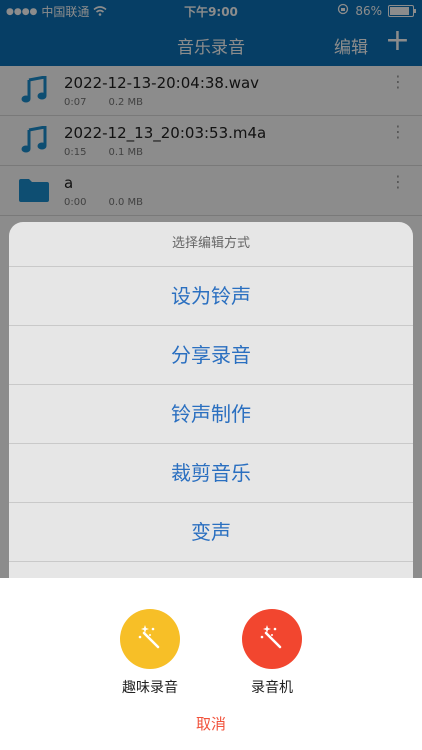  I want to click on set-ringtone-option: 设为铃声, so click(211, 296).